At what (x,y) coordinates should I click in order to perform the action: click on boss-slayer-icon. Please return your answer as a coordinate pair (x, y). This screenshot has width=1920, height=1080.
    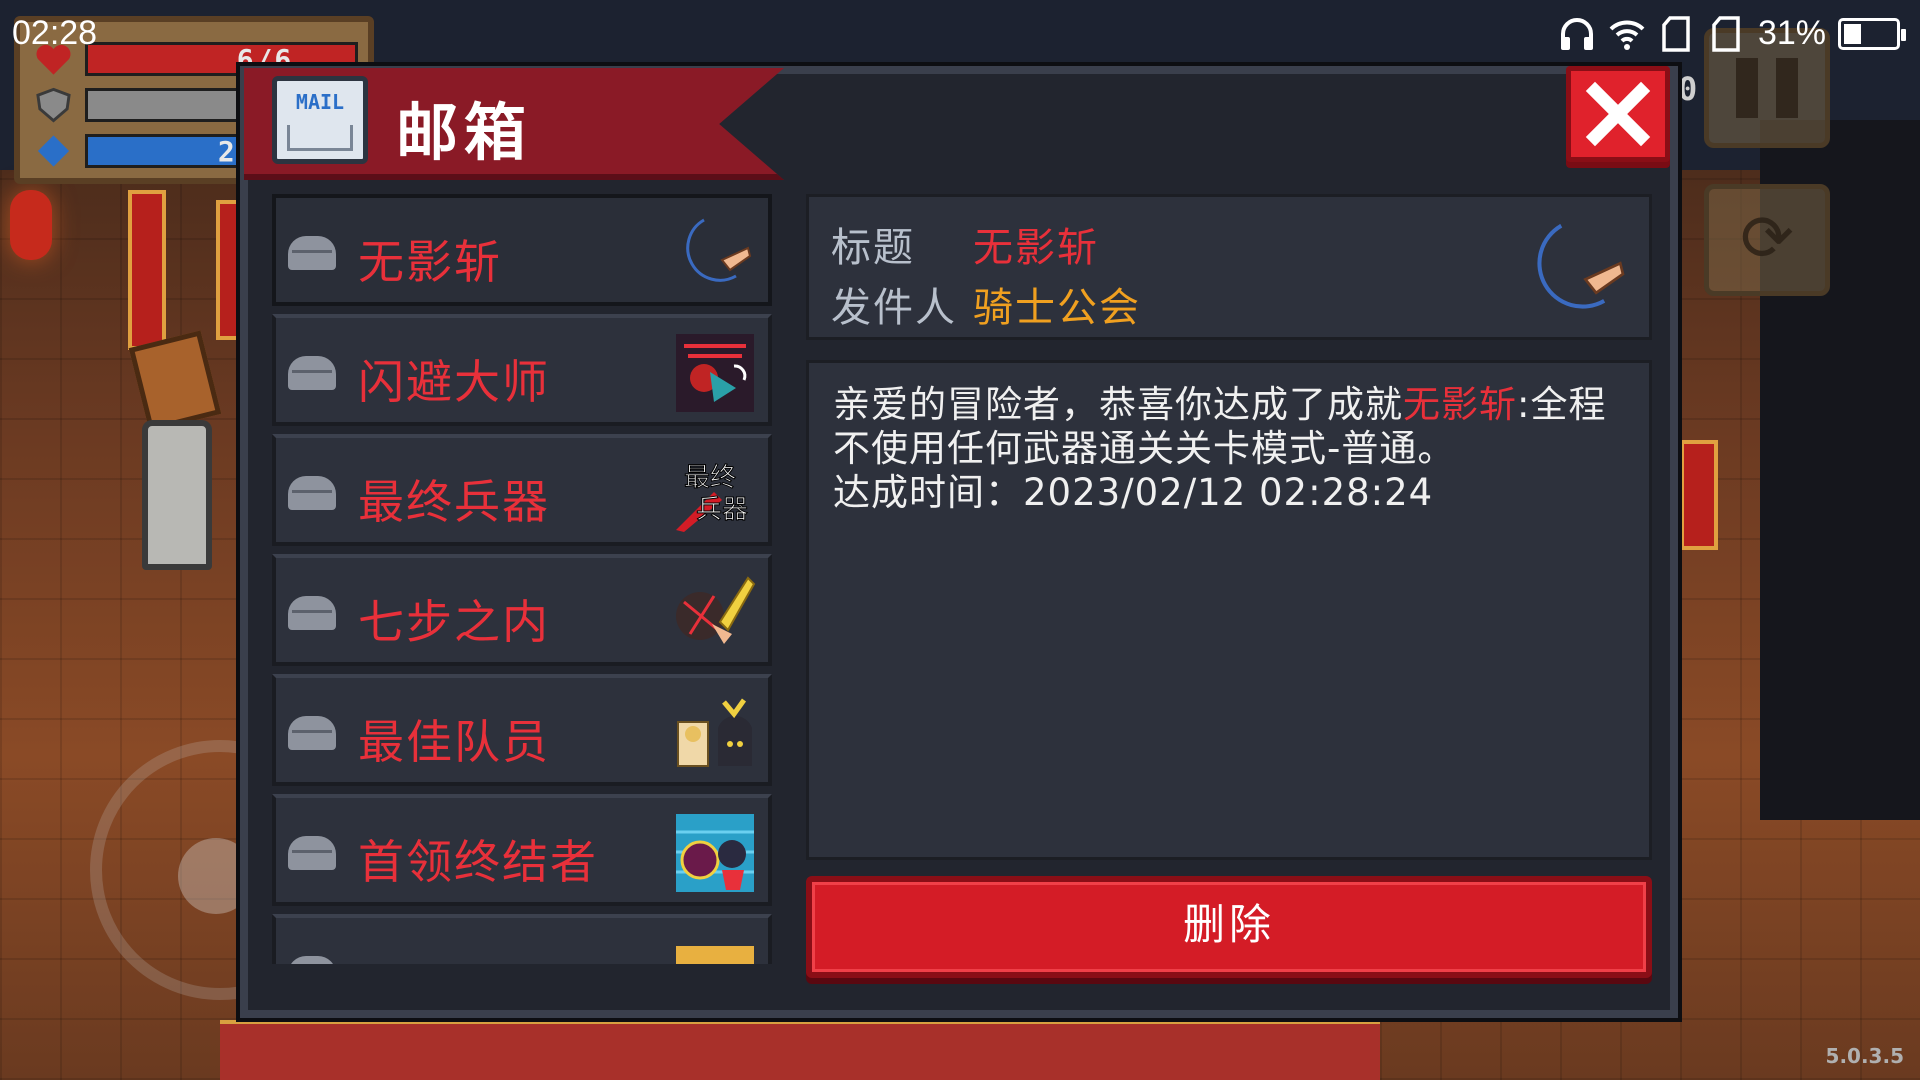
    Looking at the image, I should click on (715, 853).